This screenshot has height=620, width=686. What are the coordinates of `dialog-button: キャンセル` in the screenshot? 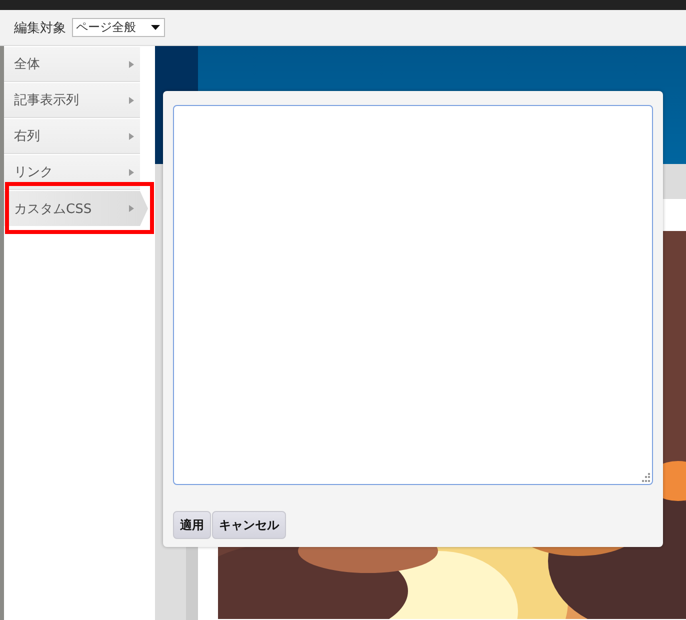 It's located at (249, 525).